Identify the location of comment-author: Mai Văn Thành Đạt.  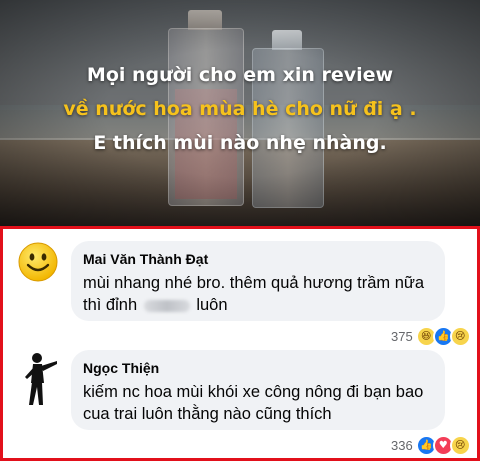
(257, 259).